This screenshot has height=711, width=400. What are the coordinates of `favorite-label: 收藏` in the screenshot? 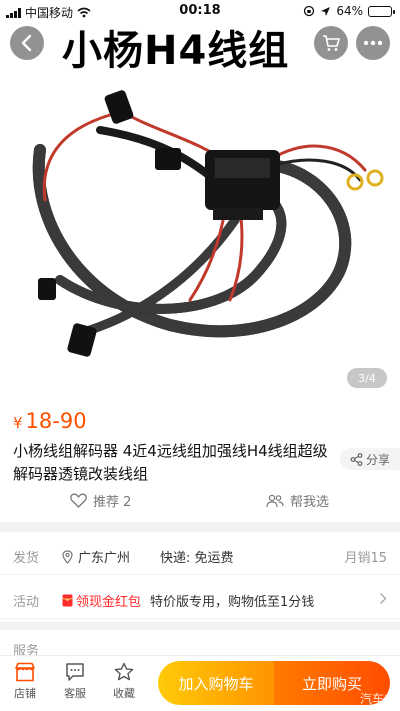 It's located at (124, 693).